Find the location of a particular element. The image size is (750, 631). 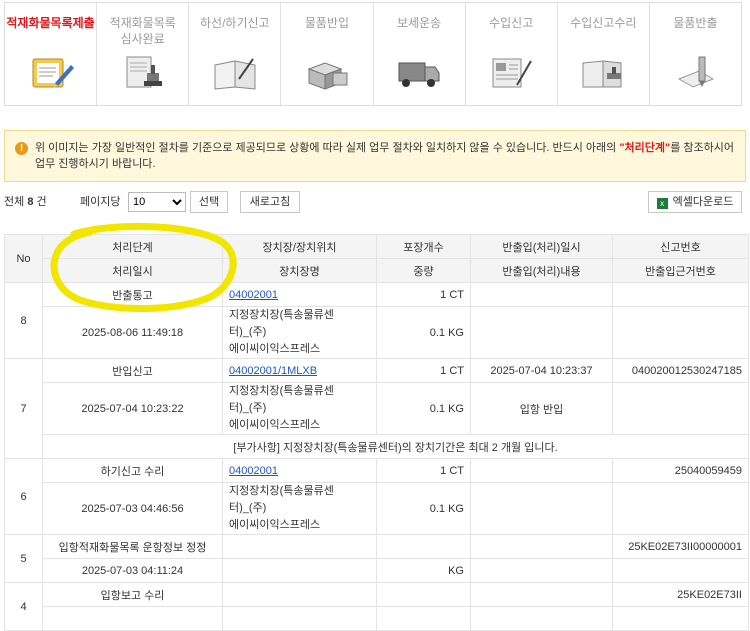

total-count: 전체 8 건 is located at coordinates (25, 202).